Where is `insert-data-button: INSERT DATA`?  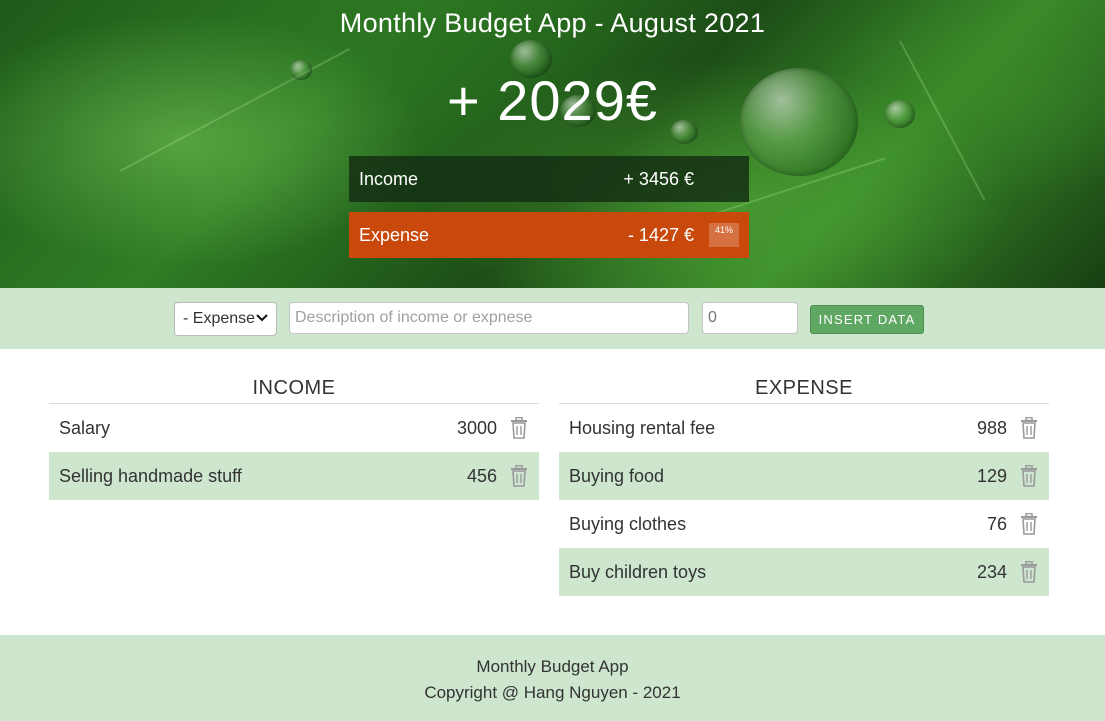 insert-data-button: INSERT DATA is located at coordinates (867, 319).